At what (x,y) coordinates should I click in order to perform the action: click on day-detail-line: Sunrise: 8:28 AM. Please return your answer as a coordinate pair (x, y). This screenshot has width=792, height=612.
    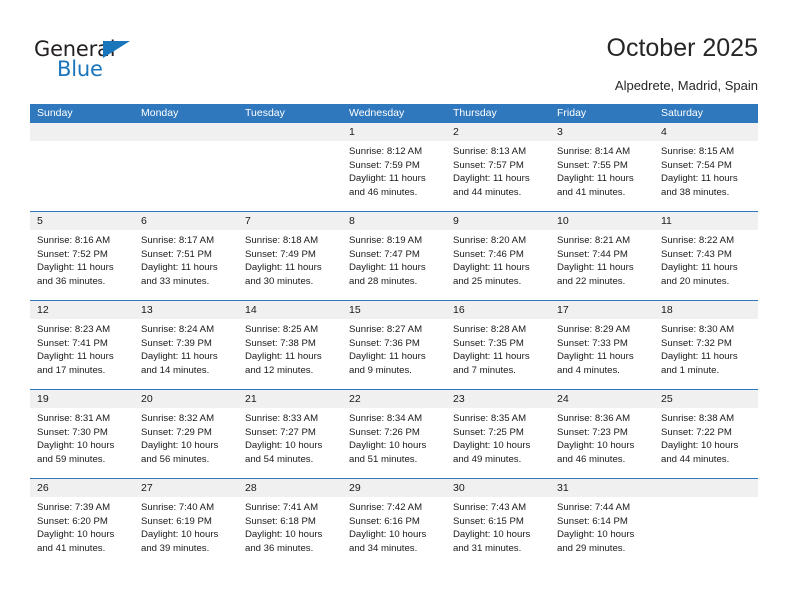
    Looking at the image, I should click on (490, 329).